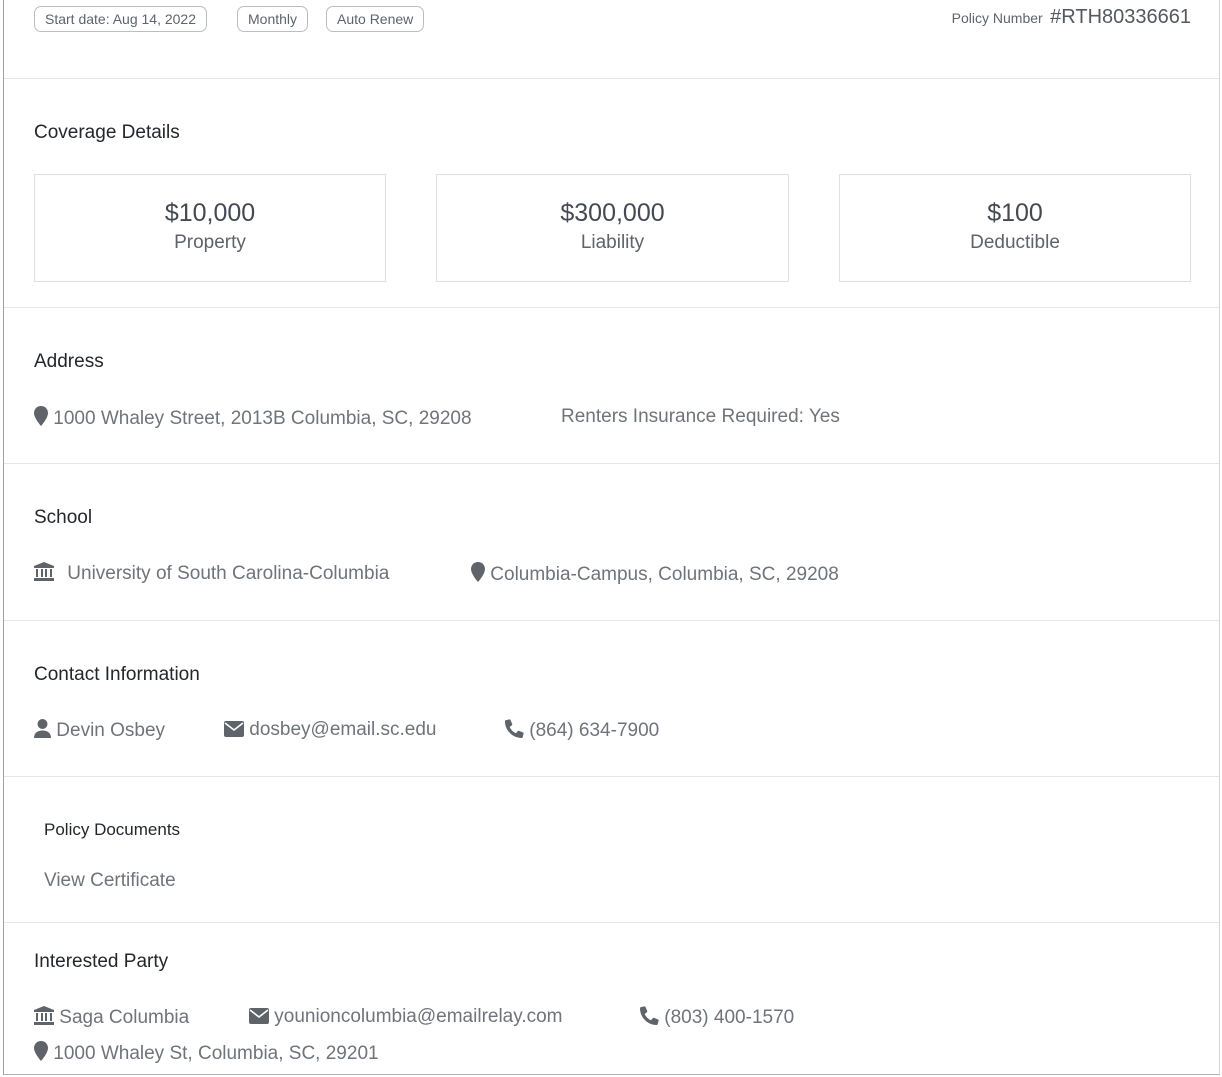  I want to click on start-date-badge: Start date: Aug 14, 2022, so click(121, 19).